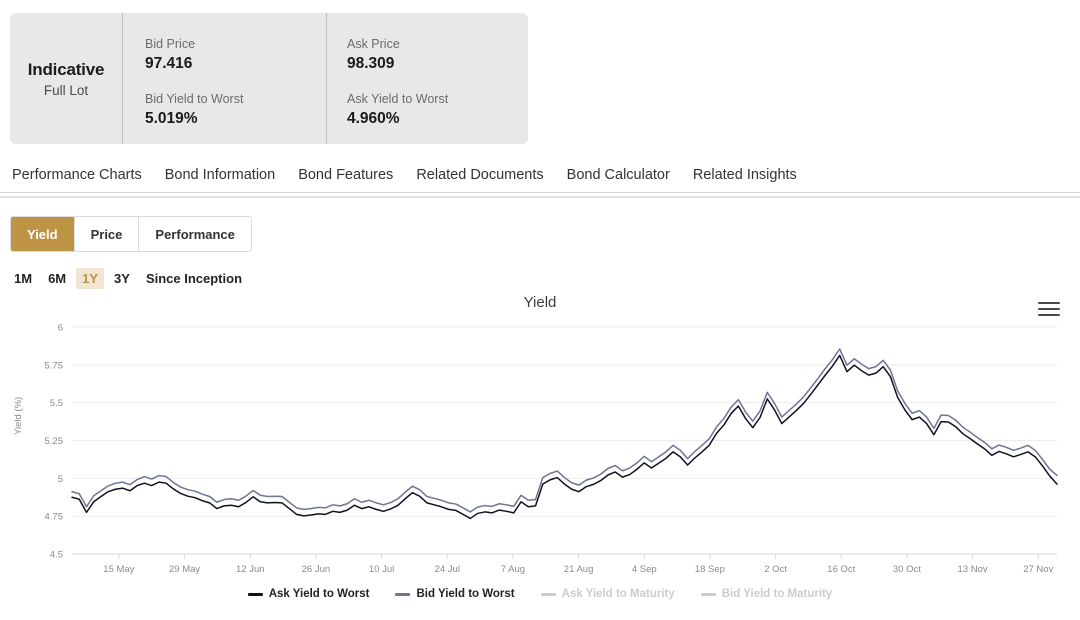 The height and width of the screenshot is (620, 1080). What do you see at coordinates (437, 54) in the screenshot?
I see `ask-price-item: Ask Price 98.309` at bounding box center [437, 54].